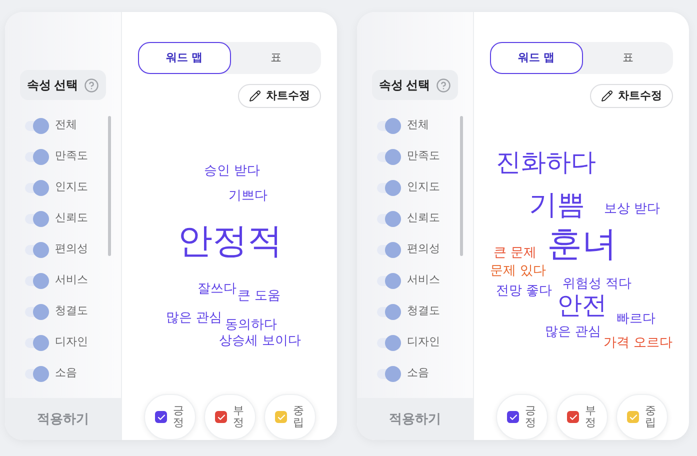  I want to click on cloud-word: 보상 받다, so click(632, 208).